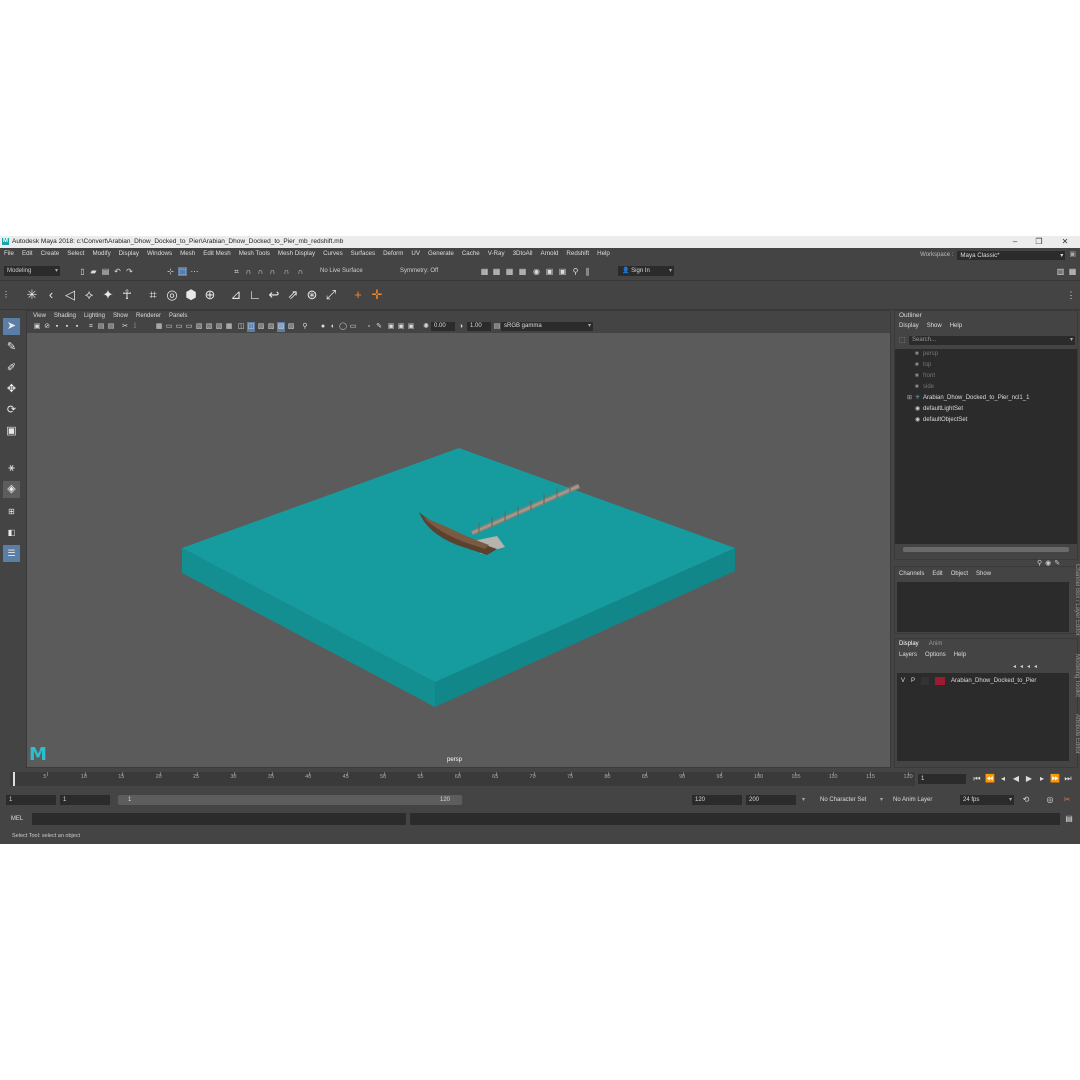 Image resolution: width=1080 pixels, height=1080 pixels. What do you see at coordinates (926, 354) in the screenshot?
I see `list-item: ■ persp` at bounding box center [926, 354].